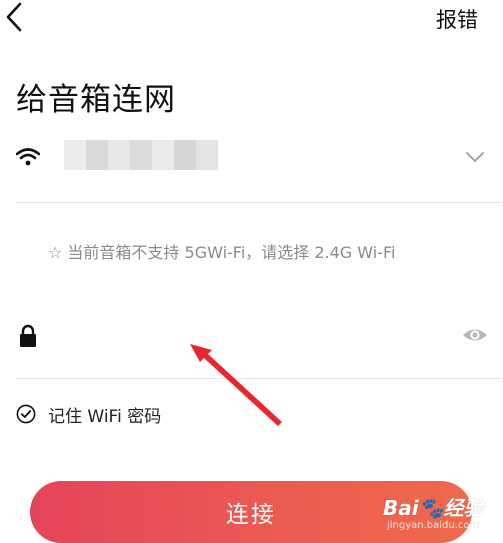 This screenshot has height=543, width=503. I want to click on divider, so click(259, 202).